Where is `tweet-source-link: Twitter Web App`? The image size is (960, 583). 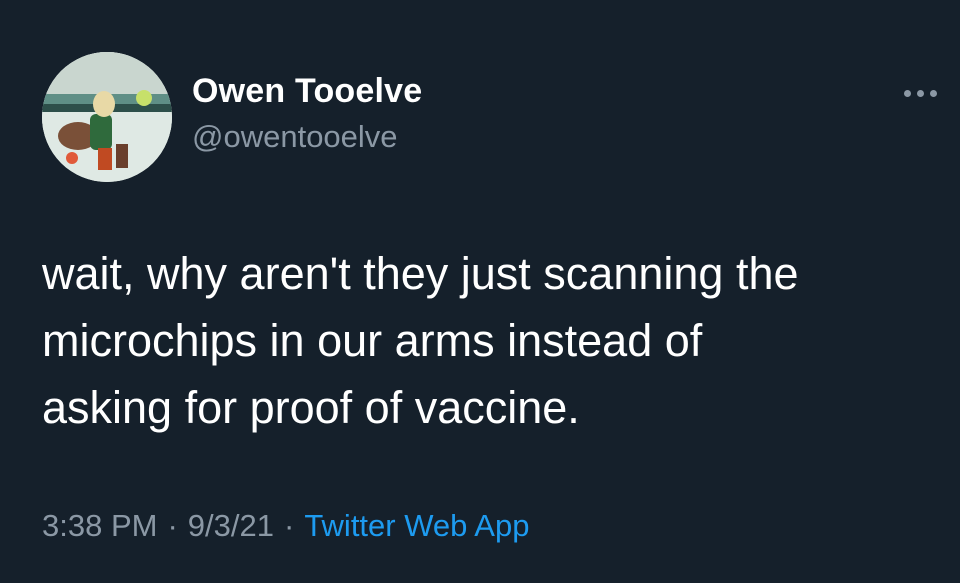
tweet-source-link: Twitter Web App is located at coordinates (416, 525).